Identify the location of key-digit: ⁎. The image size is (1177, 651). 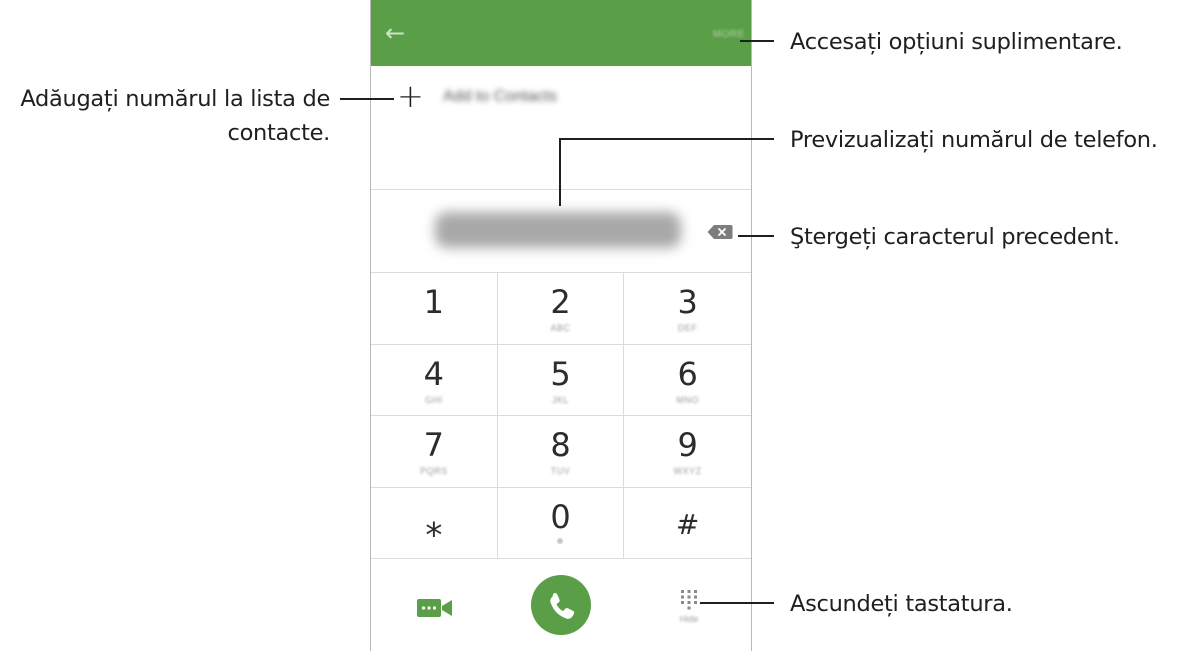
(434, 524).